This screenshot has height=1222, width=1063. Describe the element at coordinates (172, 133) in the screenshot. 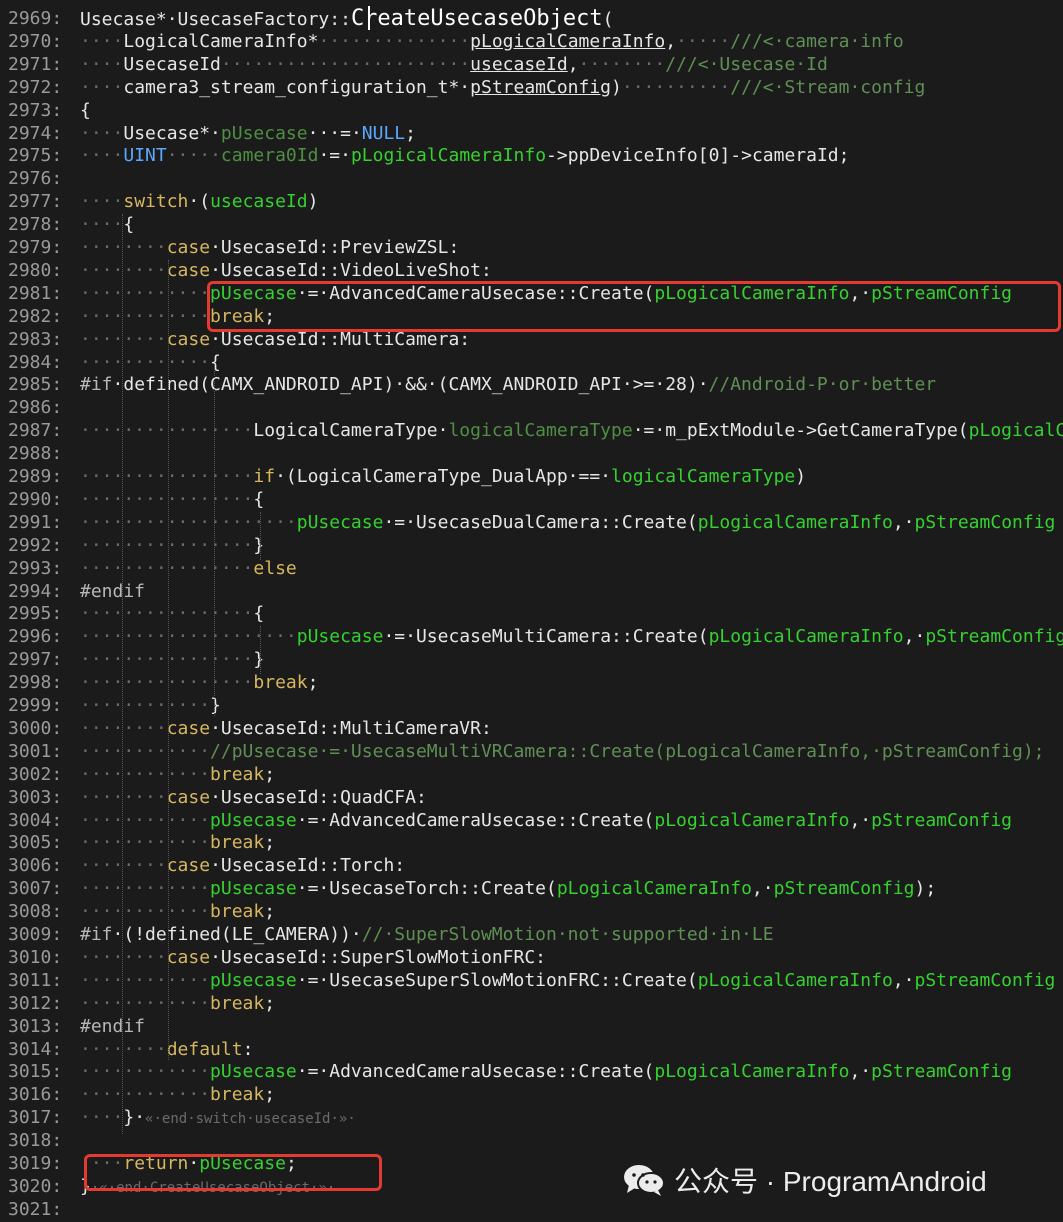

I see `code-token: Usecase*·` at that location.